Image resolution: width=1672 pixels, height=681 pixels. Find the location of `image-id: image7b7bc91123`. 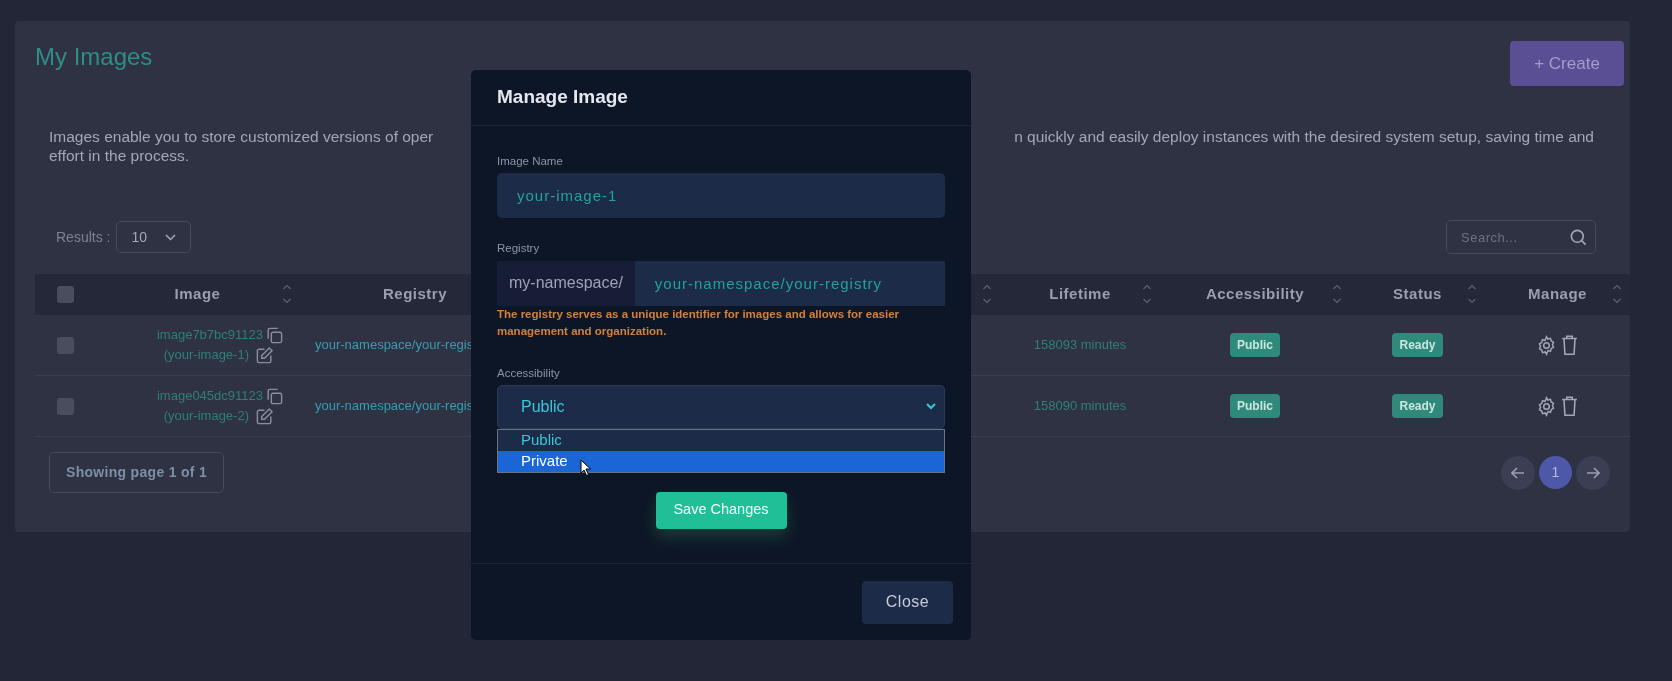

image-id: image7b7bc91123 is located at coordinates (210, 335).